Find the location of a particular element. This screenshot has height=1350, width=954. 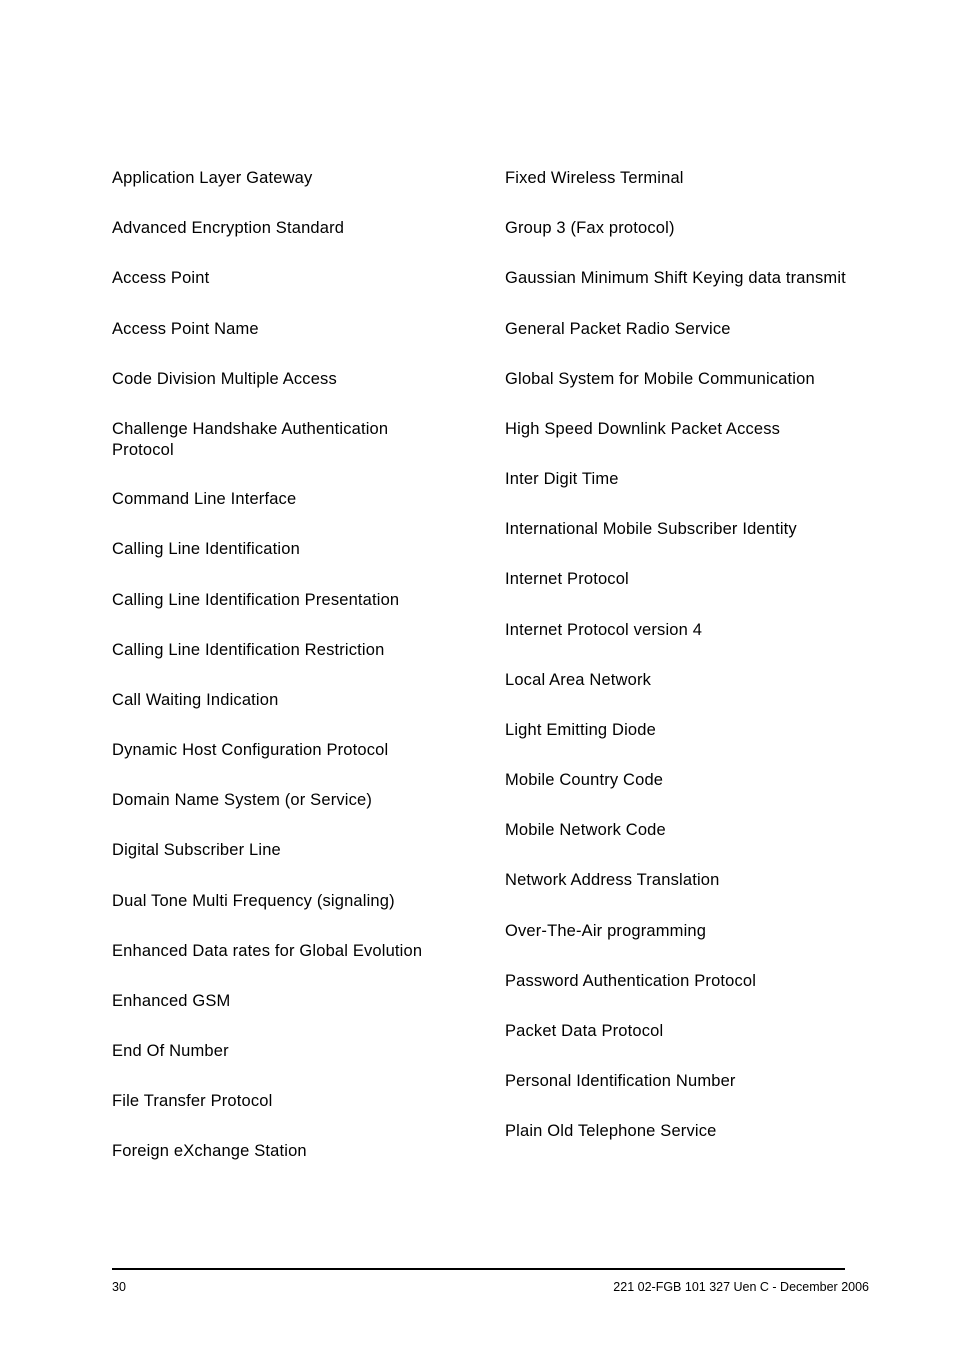

right-column-entry: Internet Protocol is located at coordinates (567, 579).